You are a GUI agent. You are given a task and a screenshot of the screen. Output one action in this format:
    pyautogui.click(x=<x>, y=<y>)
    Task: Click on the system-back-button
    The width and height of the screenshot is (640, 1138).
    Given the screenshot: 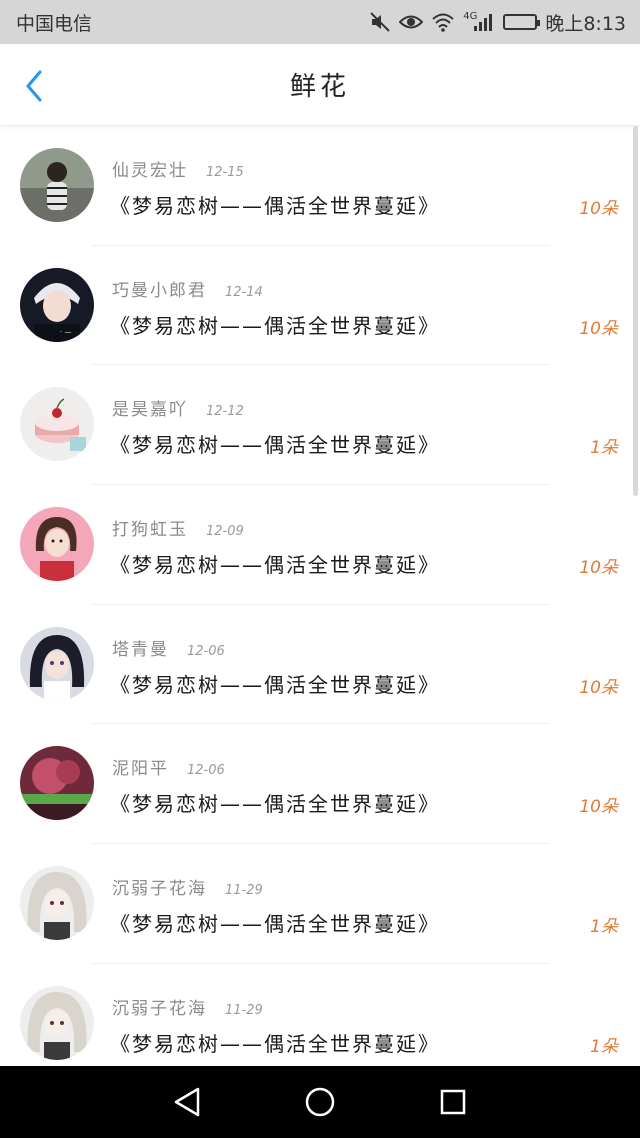 What is the action you would take?
    pyautogui.click(x=187, y=1102)
    